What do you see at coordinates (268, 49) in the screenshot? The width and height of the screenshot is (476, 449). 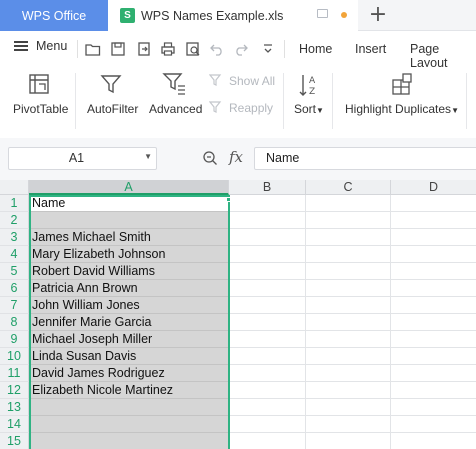 I see `customize-toolbar-icon` at bounding box center [268, 49].